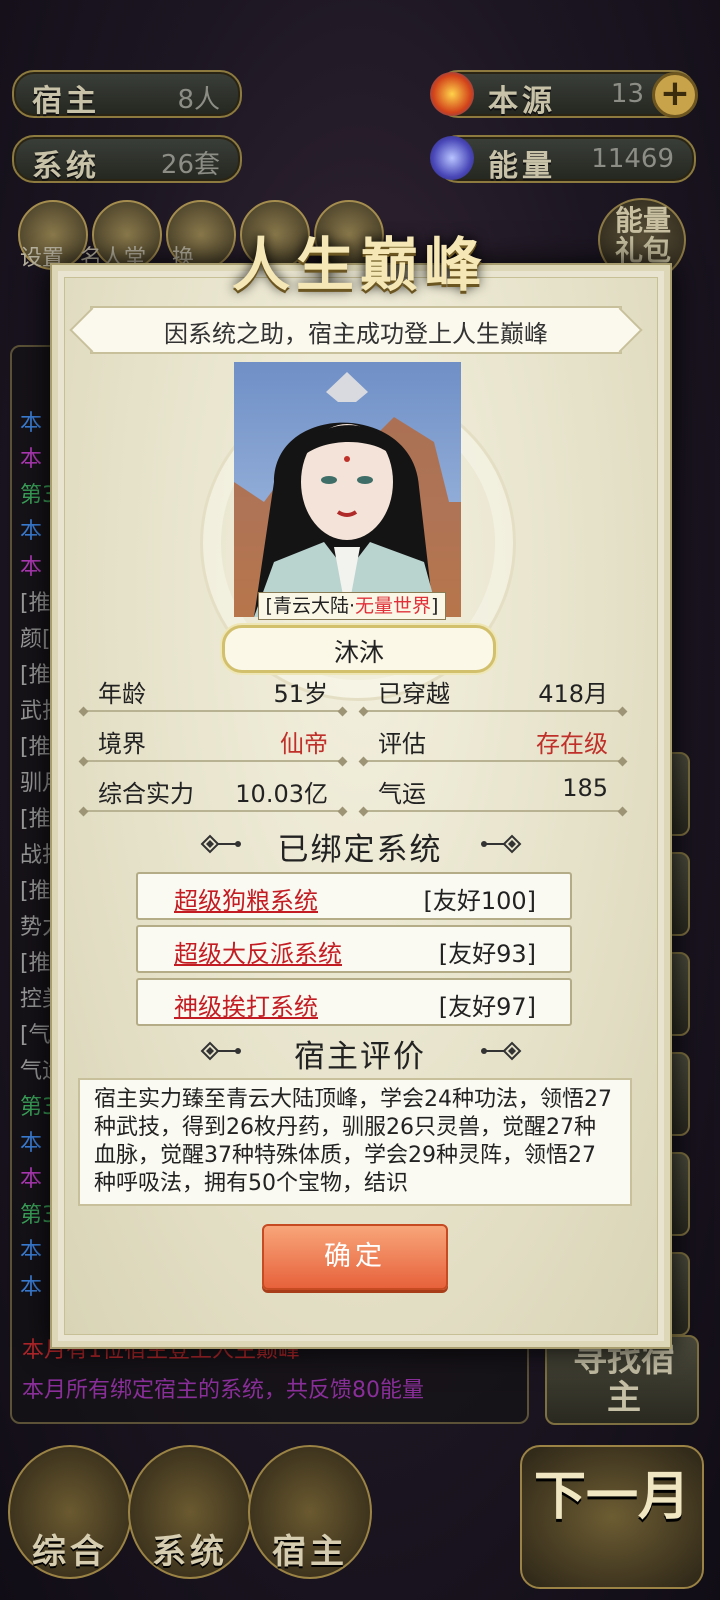 This screenshot has width=720, height=1600. What do you see at coordinates (493, 742) in the screenshot?
I see `stat-assessment: 评估 存在级` at bounding box center [493, 742].